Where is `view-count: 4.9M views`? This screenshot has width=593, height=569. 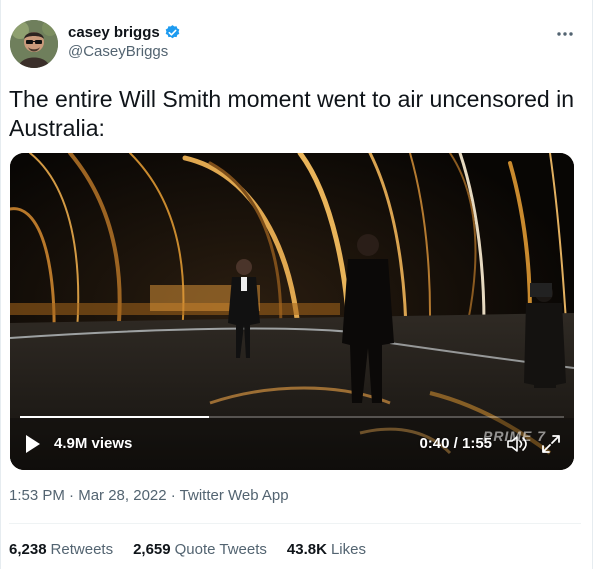
view-count: 4.9M views is located at coordinates (93, 443).